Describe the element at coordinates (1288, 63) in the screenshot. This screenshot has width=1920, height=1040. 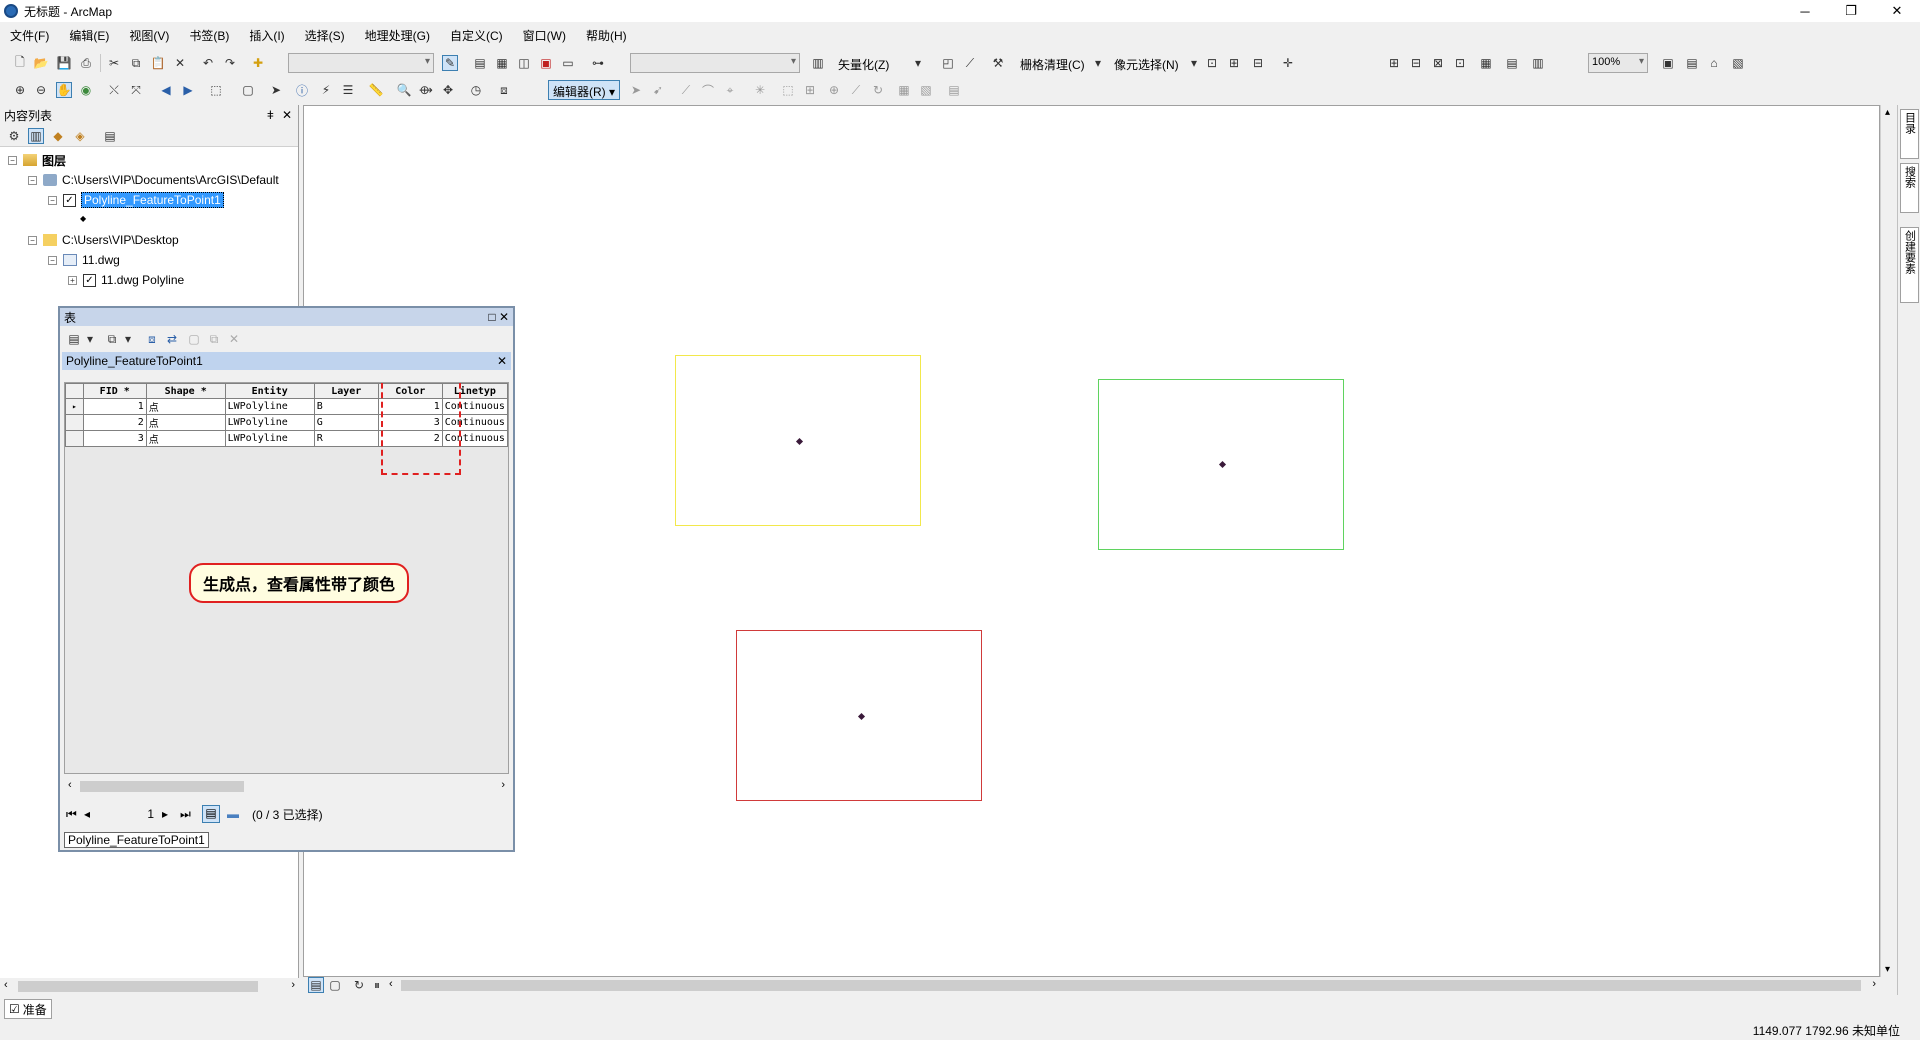
I see `add-point-icon: ✛` at that location.